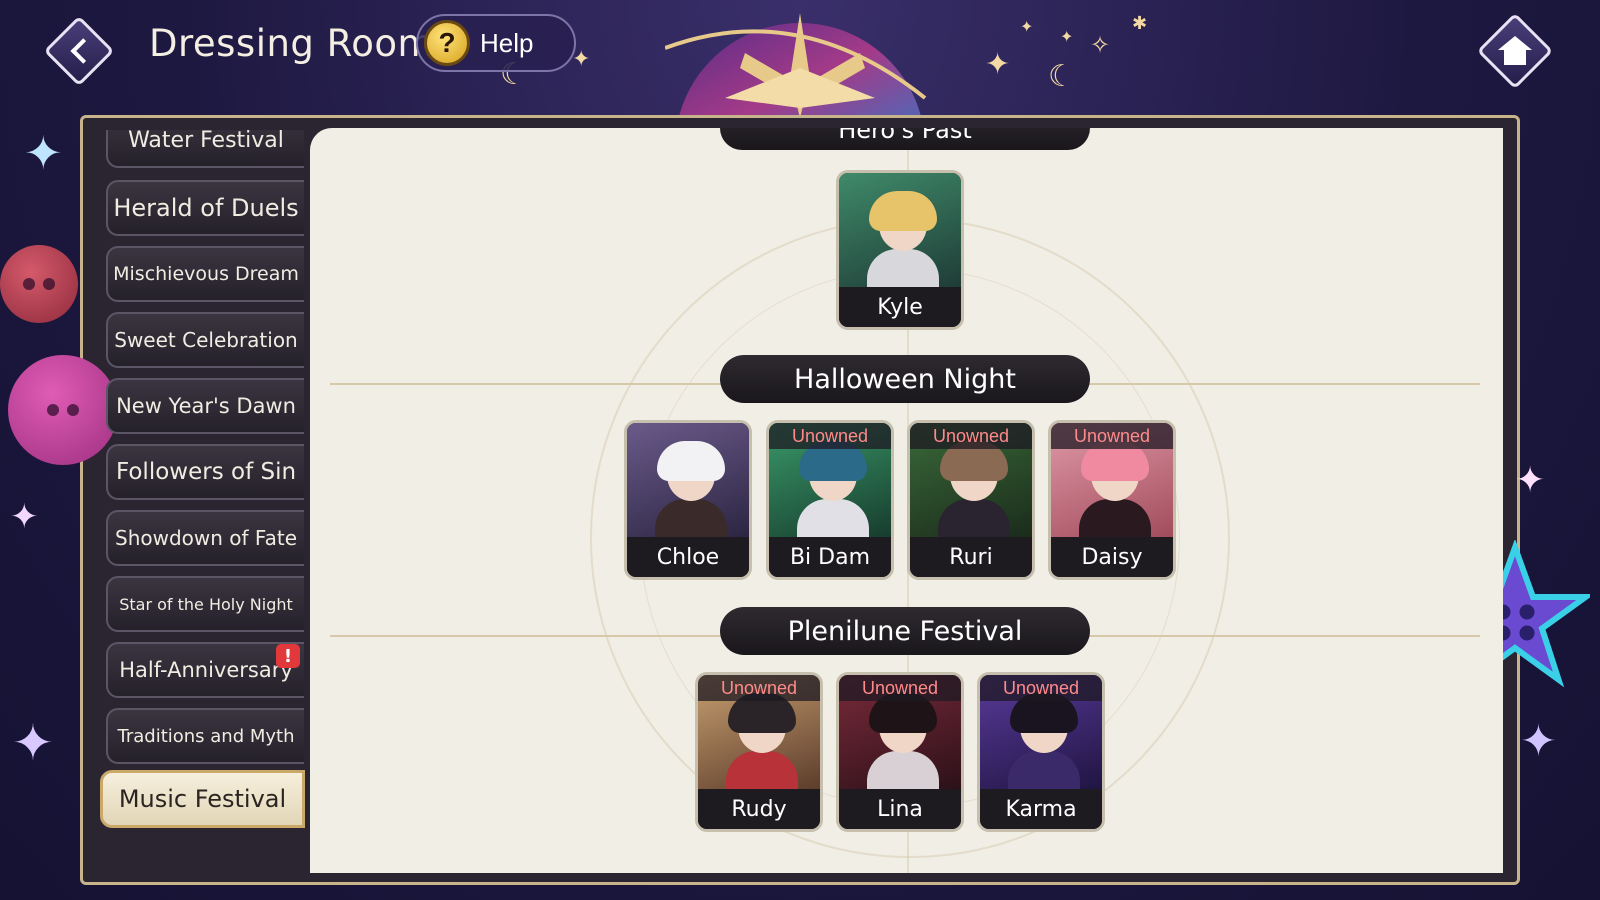  I want to click on question-icon: ?, so click(447, 43).